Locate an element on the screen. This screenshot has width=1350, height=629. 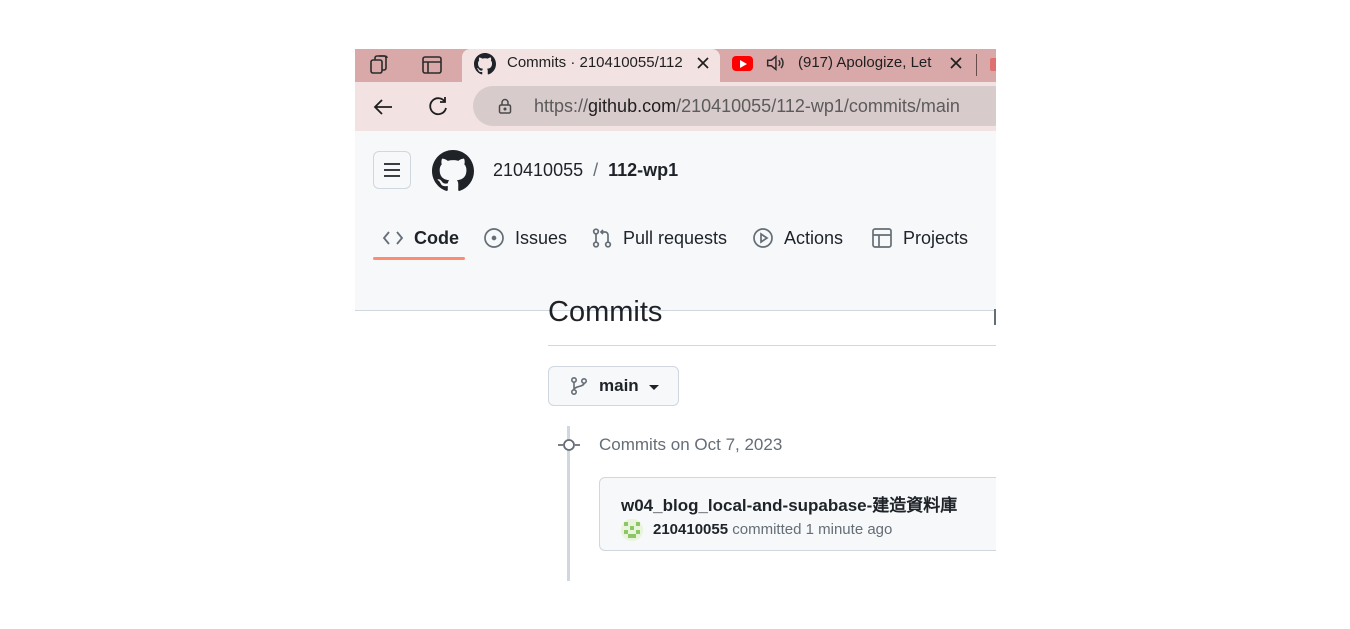
youtube-favicon-icon is located at coordinates (742, 63).